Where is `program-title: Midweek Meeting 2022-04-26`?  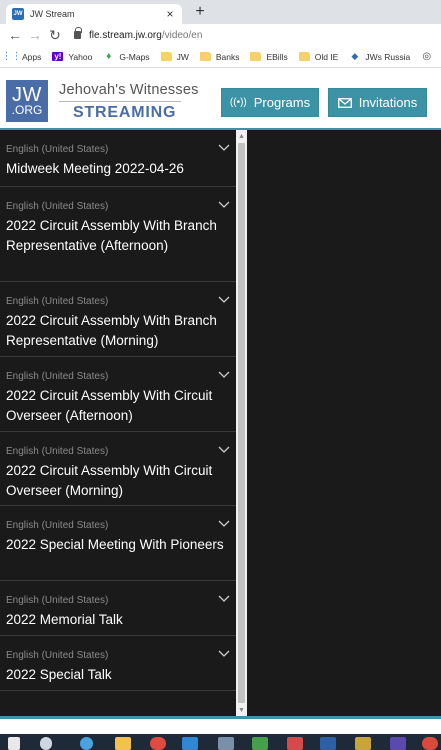
program-title: Midweek Meeting 2022-04-26 is located at coordinates (95, 168).